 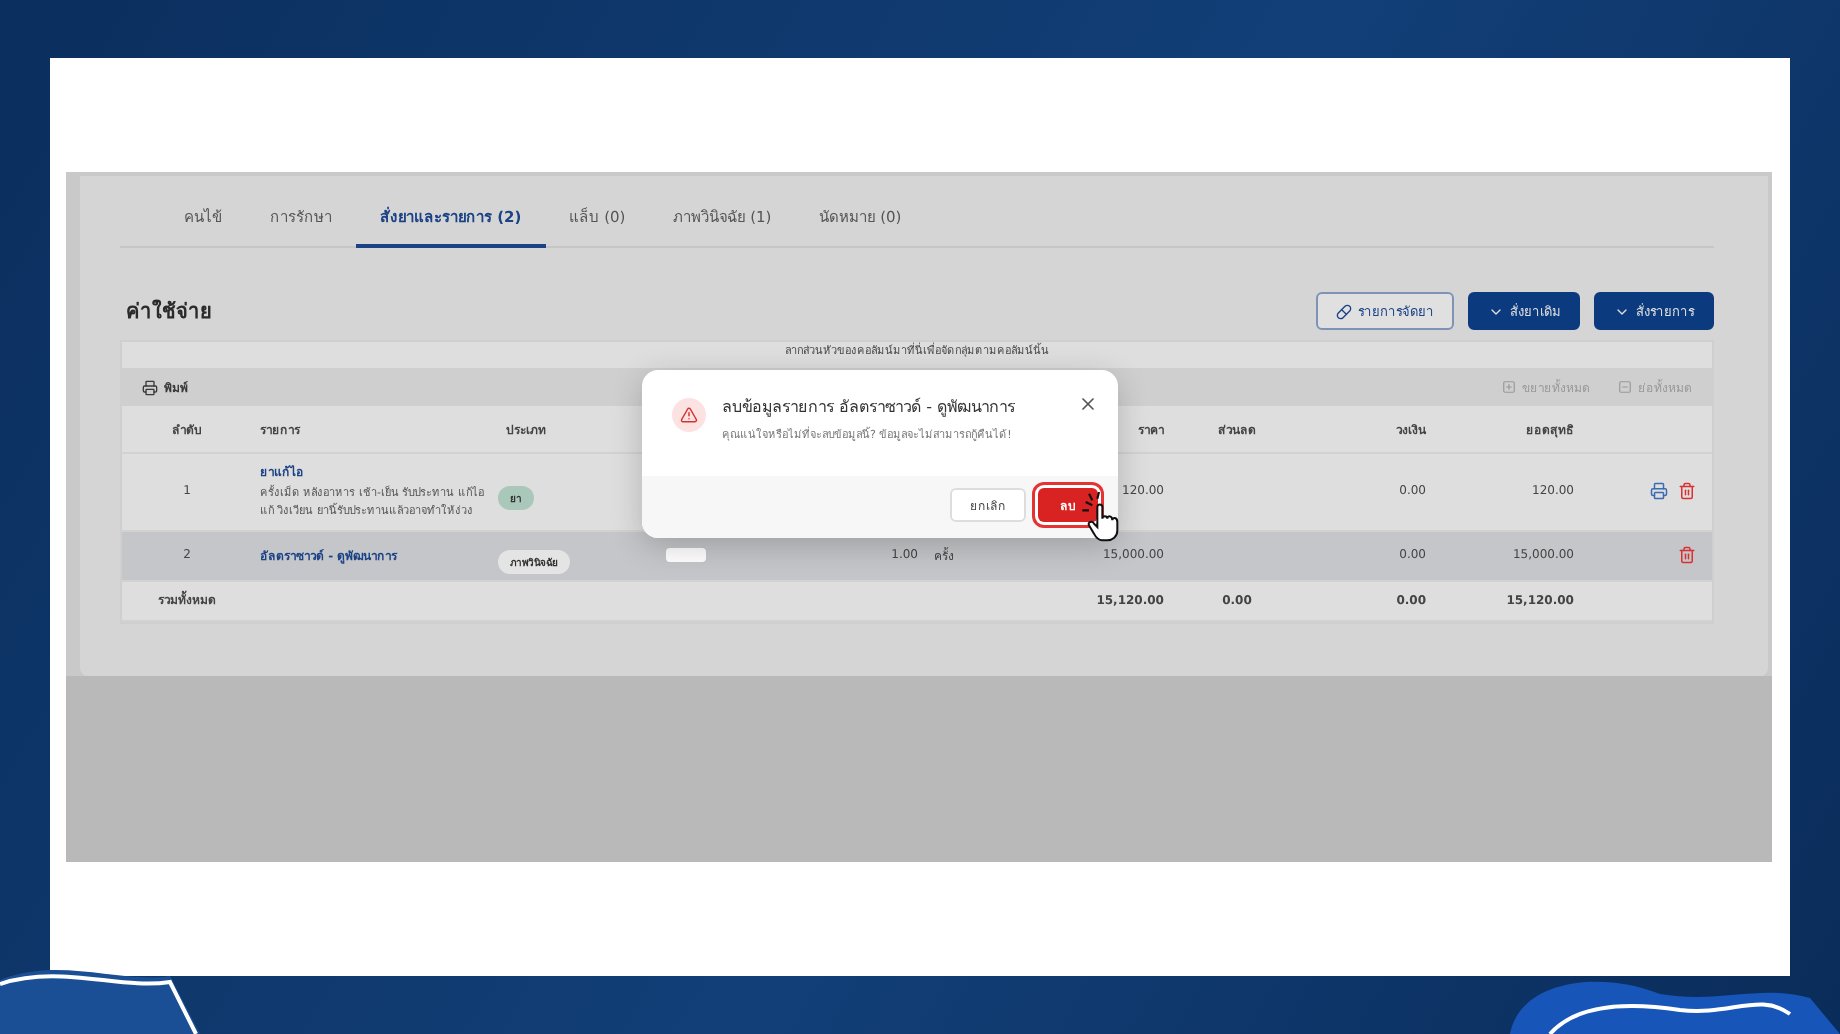 I want to click on warning-icon, so click(x=689, y=415).